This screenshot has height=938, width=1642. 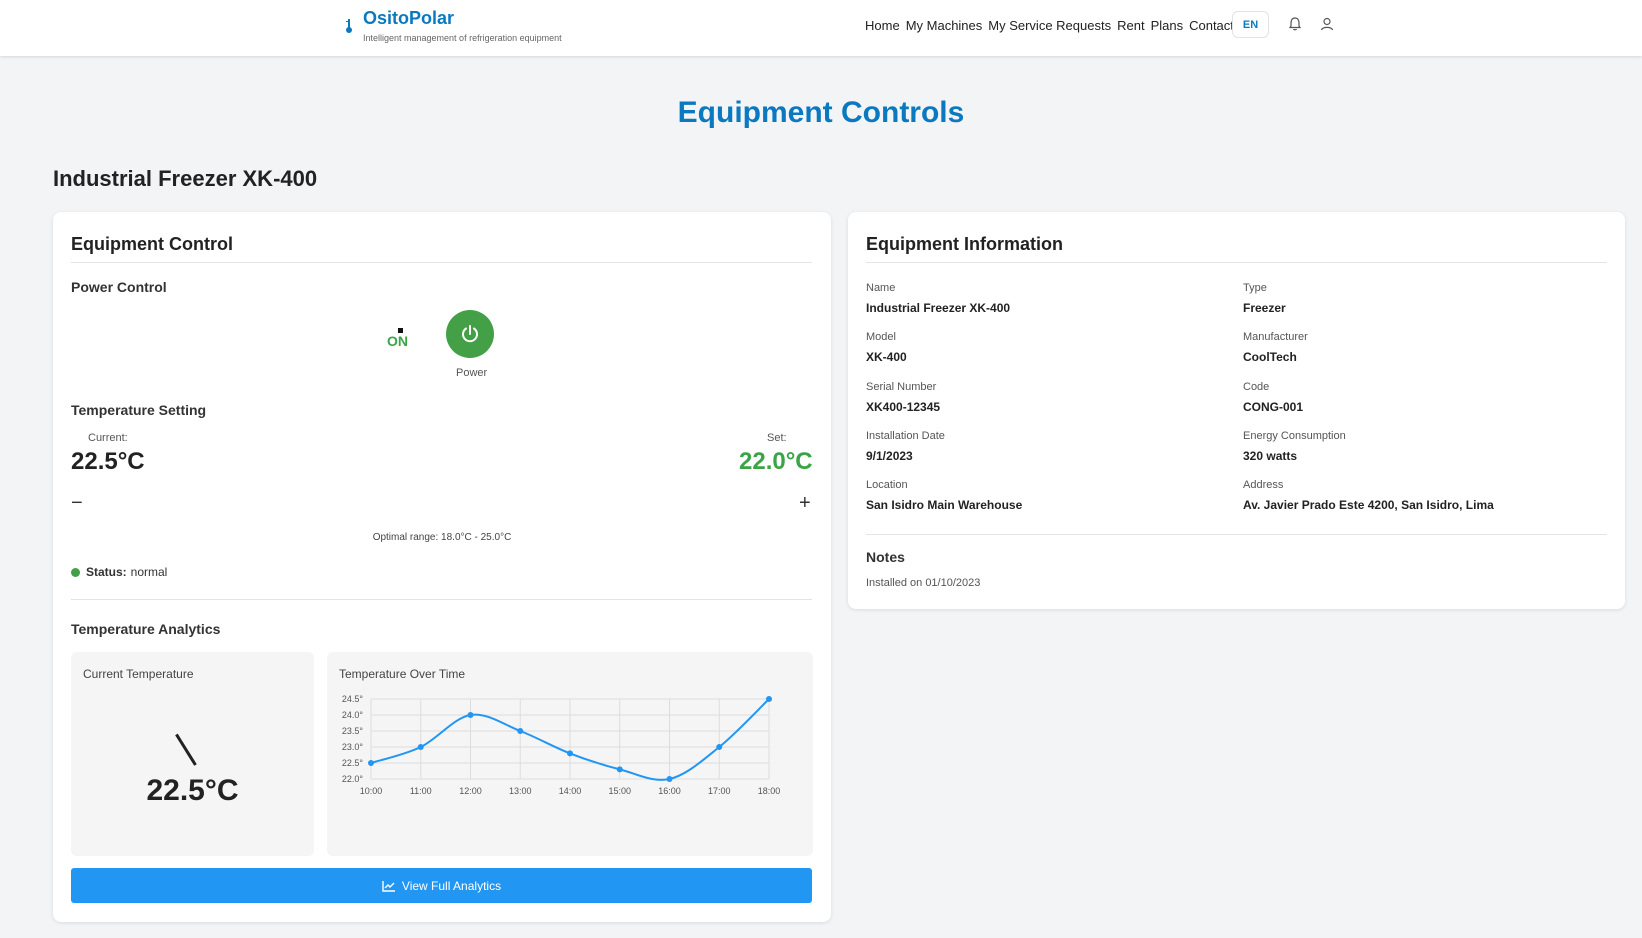 I want to click on x-tick-label: 14:00, so click(x=570, y=791).